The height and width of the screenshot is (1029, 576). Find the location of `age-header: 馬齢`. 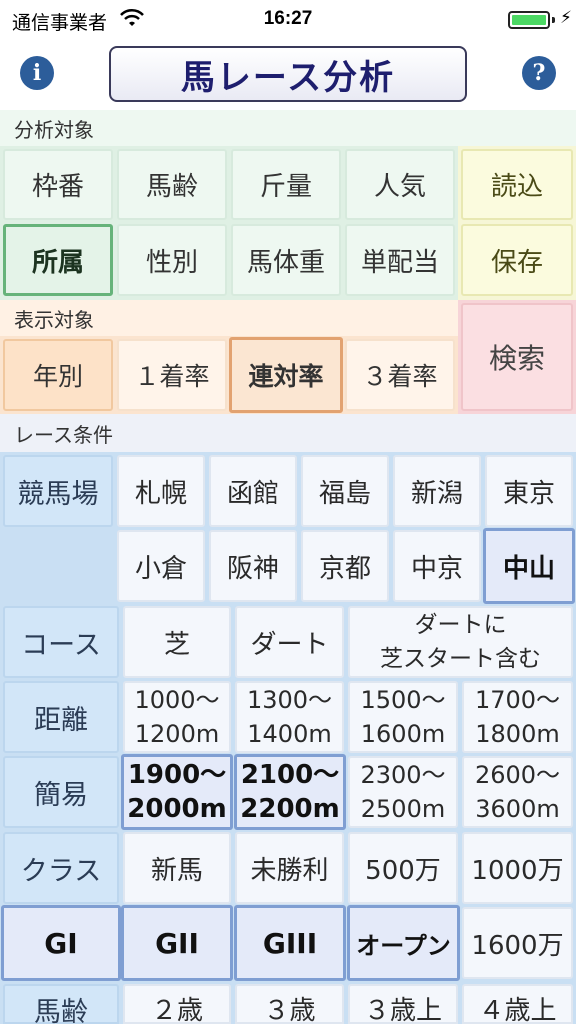

age-header: 馬齢 is located at coordinates (61, 1006).